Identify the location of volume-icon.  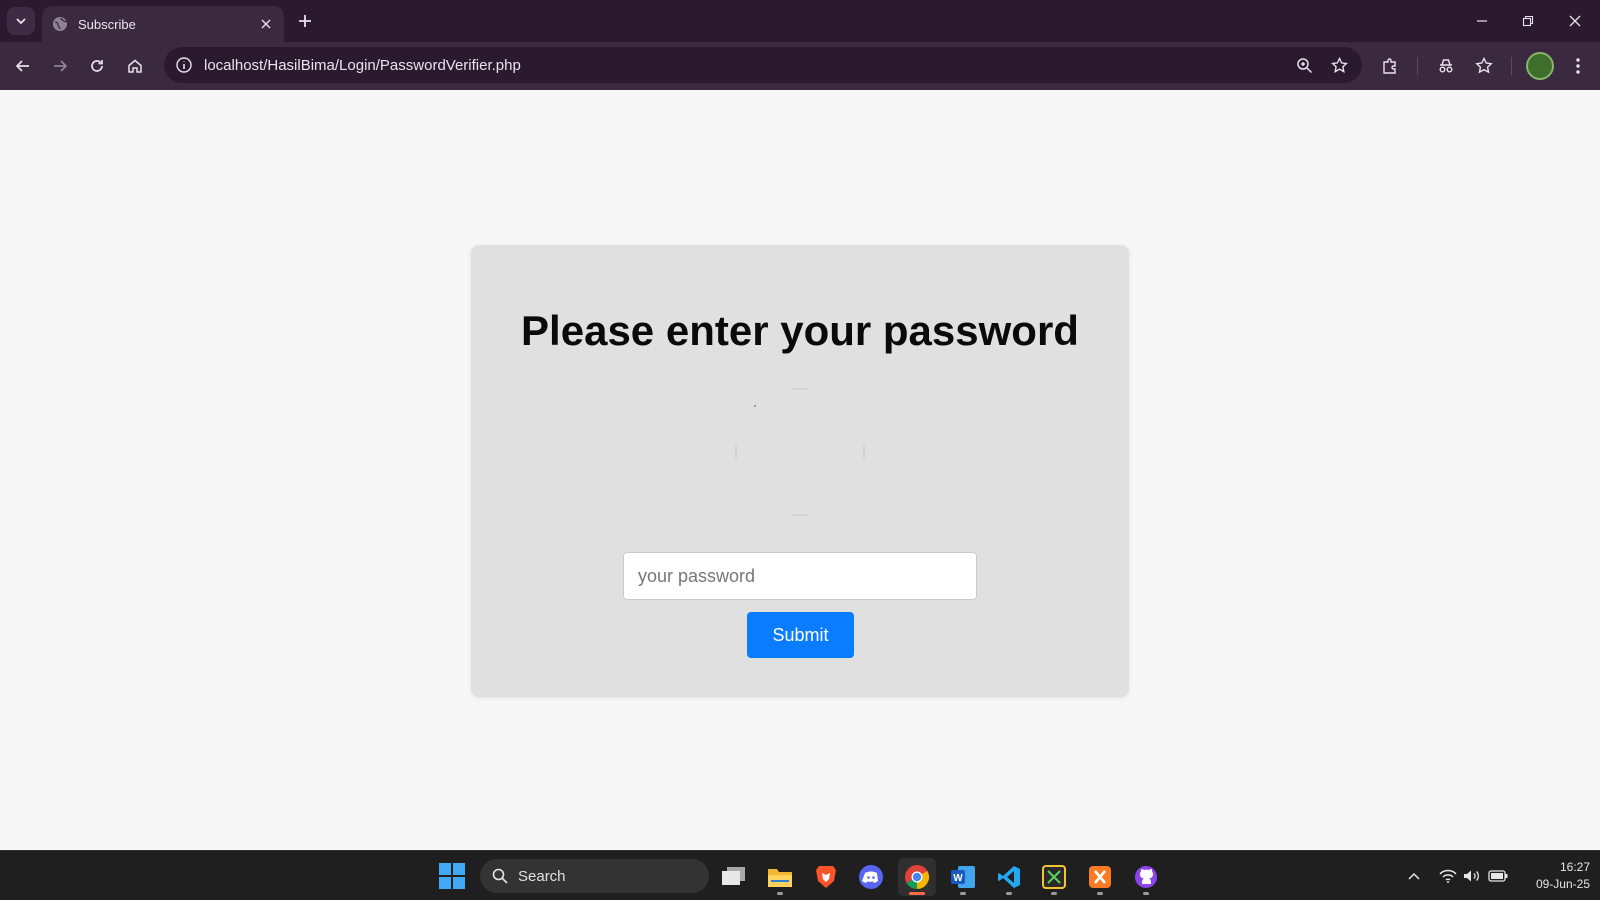
(1471, 876).